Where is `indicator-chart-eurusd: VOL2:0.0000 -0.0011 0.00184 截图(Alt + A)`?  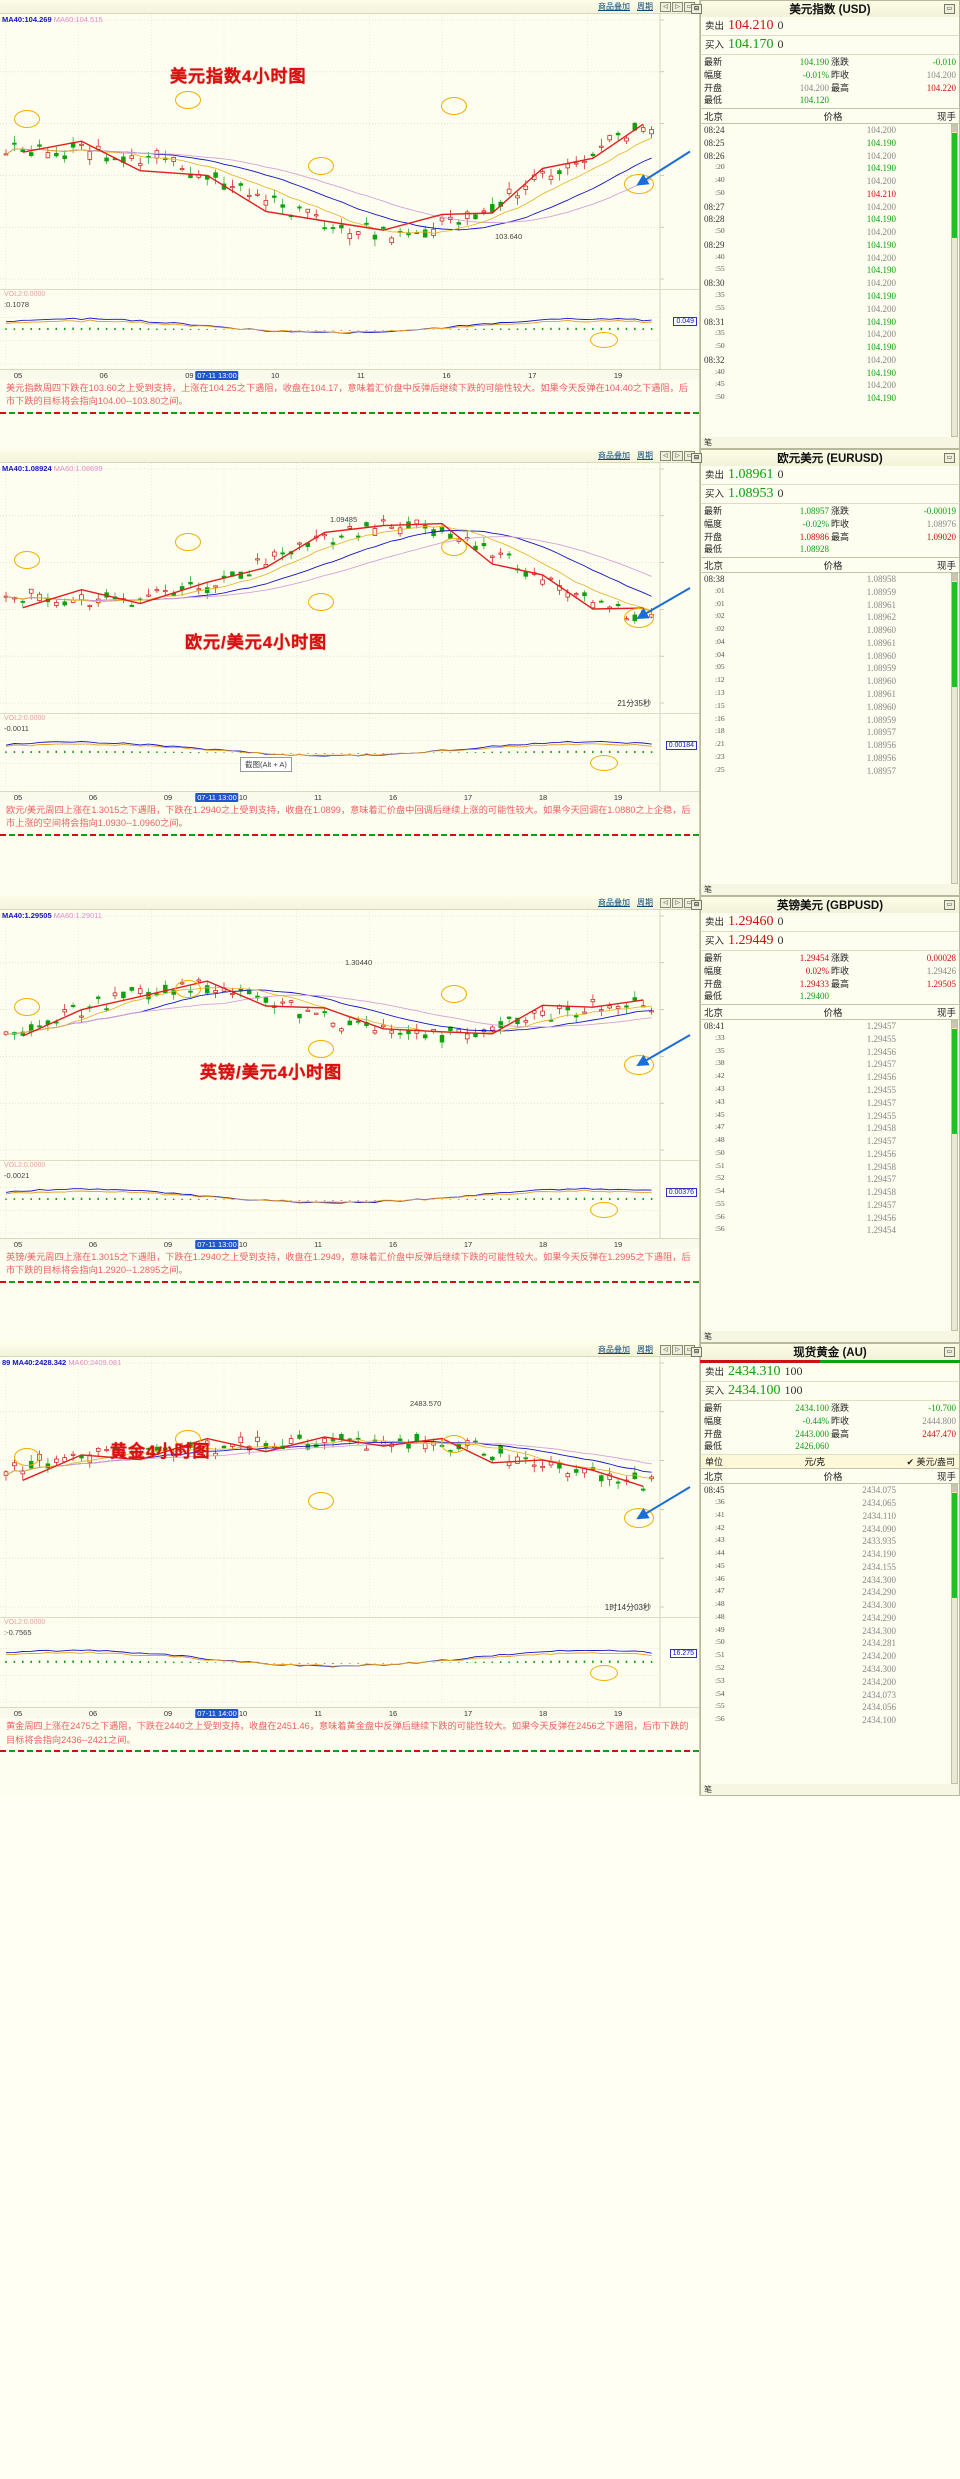
indicator-chart-eurusd: VOL2:0.0000 -0.0011 0.00184 截图(Alt + A) is located at coordinates (349, 752).